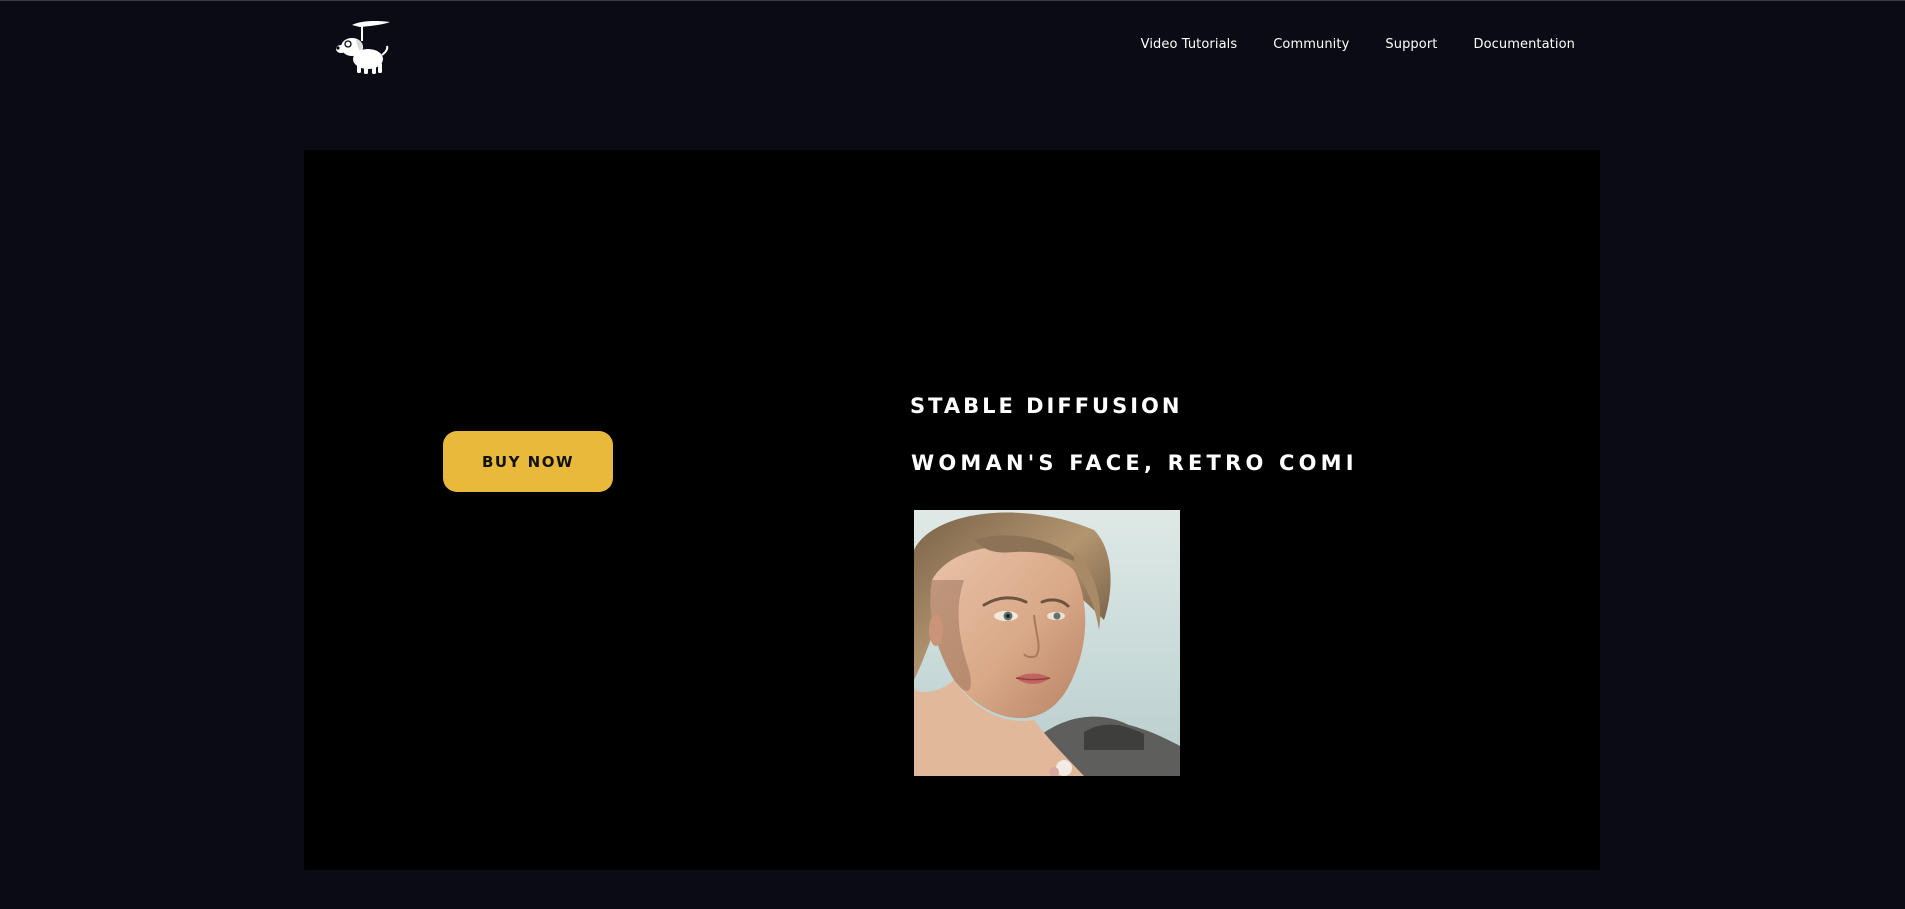 The height and width of the screenshot is (909, 1905). What do you see at coordinates (1189, 44) in the screenshot?
I see `nav-link-video-tutorials: Video Tutorials` at bounding box center [1189, 44].